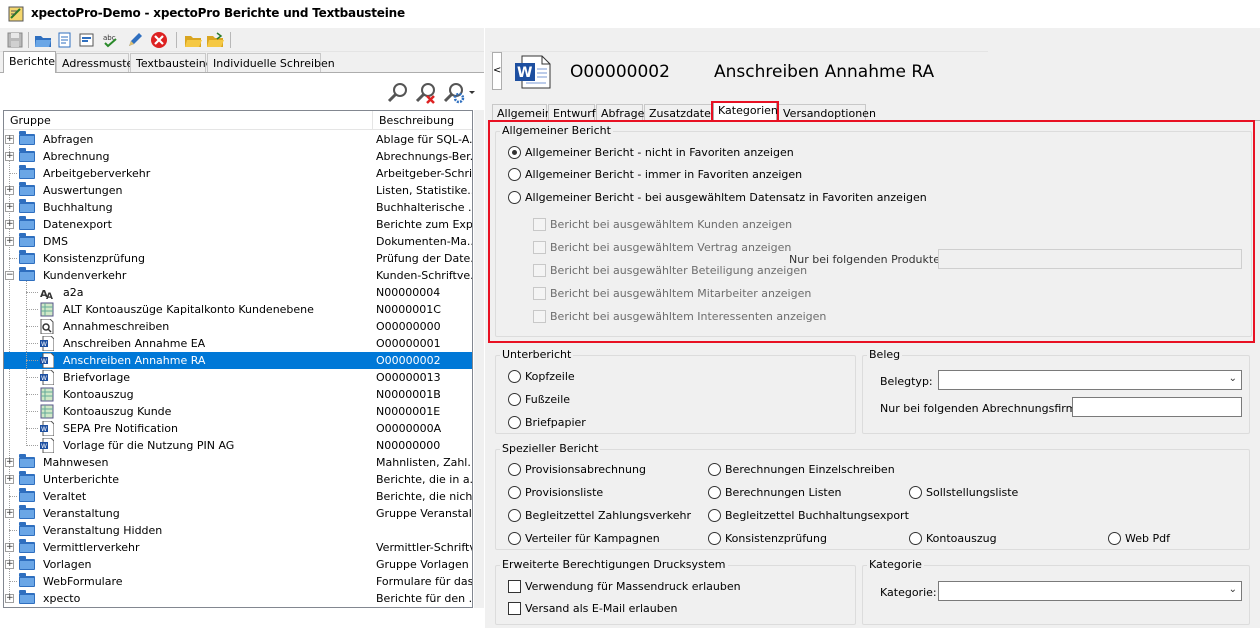 This screenshot has width=1260, height=628. What do you see at coordinates (620, 112) in the screenshot?
I see `tab-abfrage: Abfrage` at bounding box center [620, 112].